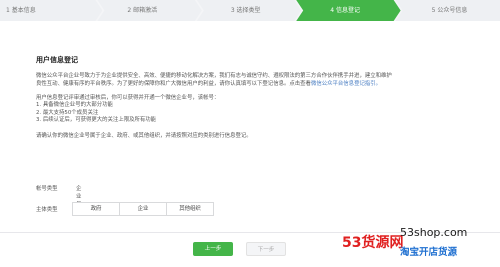  Describe the element at coordinates (346, 84) in the screenshot. I see `registration-guide-link: 微信公众平台信息登记指引。` at that location.